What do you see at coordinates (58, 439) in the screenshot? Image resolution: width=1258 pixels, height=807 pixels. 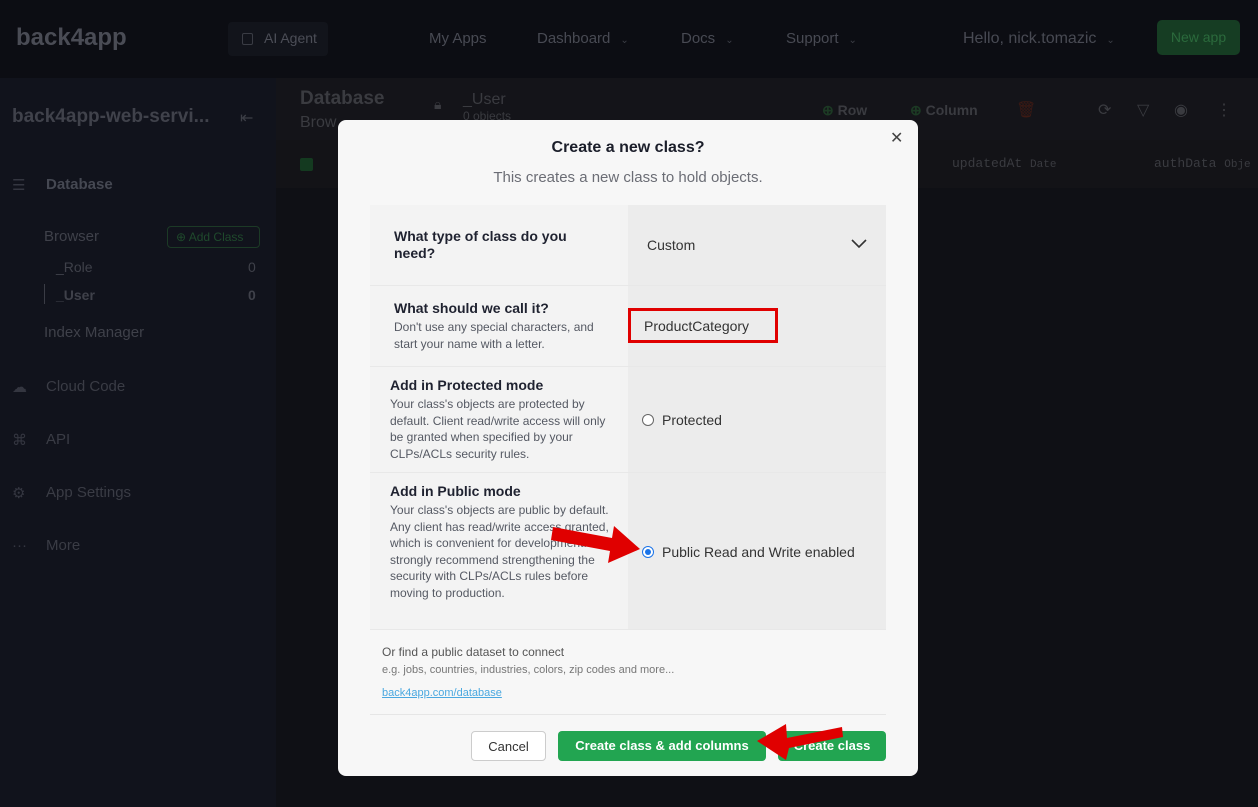 I see `sidebar-item-api: API` at bounding box center [58, 439].